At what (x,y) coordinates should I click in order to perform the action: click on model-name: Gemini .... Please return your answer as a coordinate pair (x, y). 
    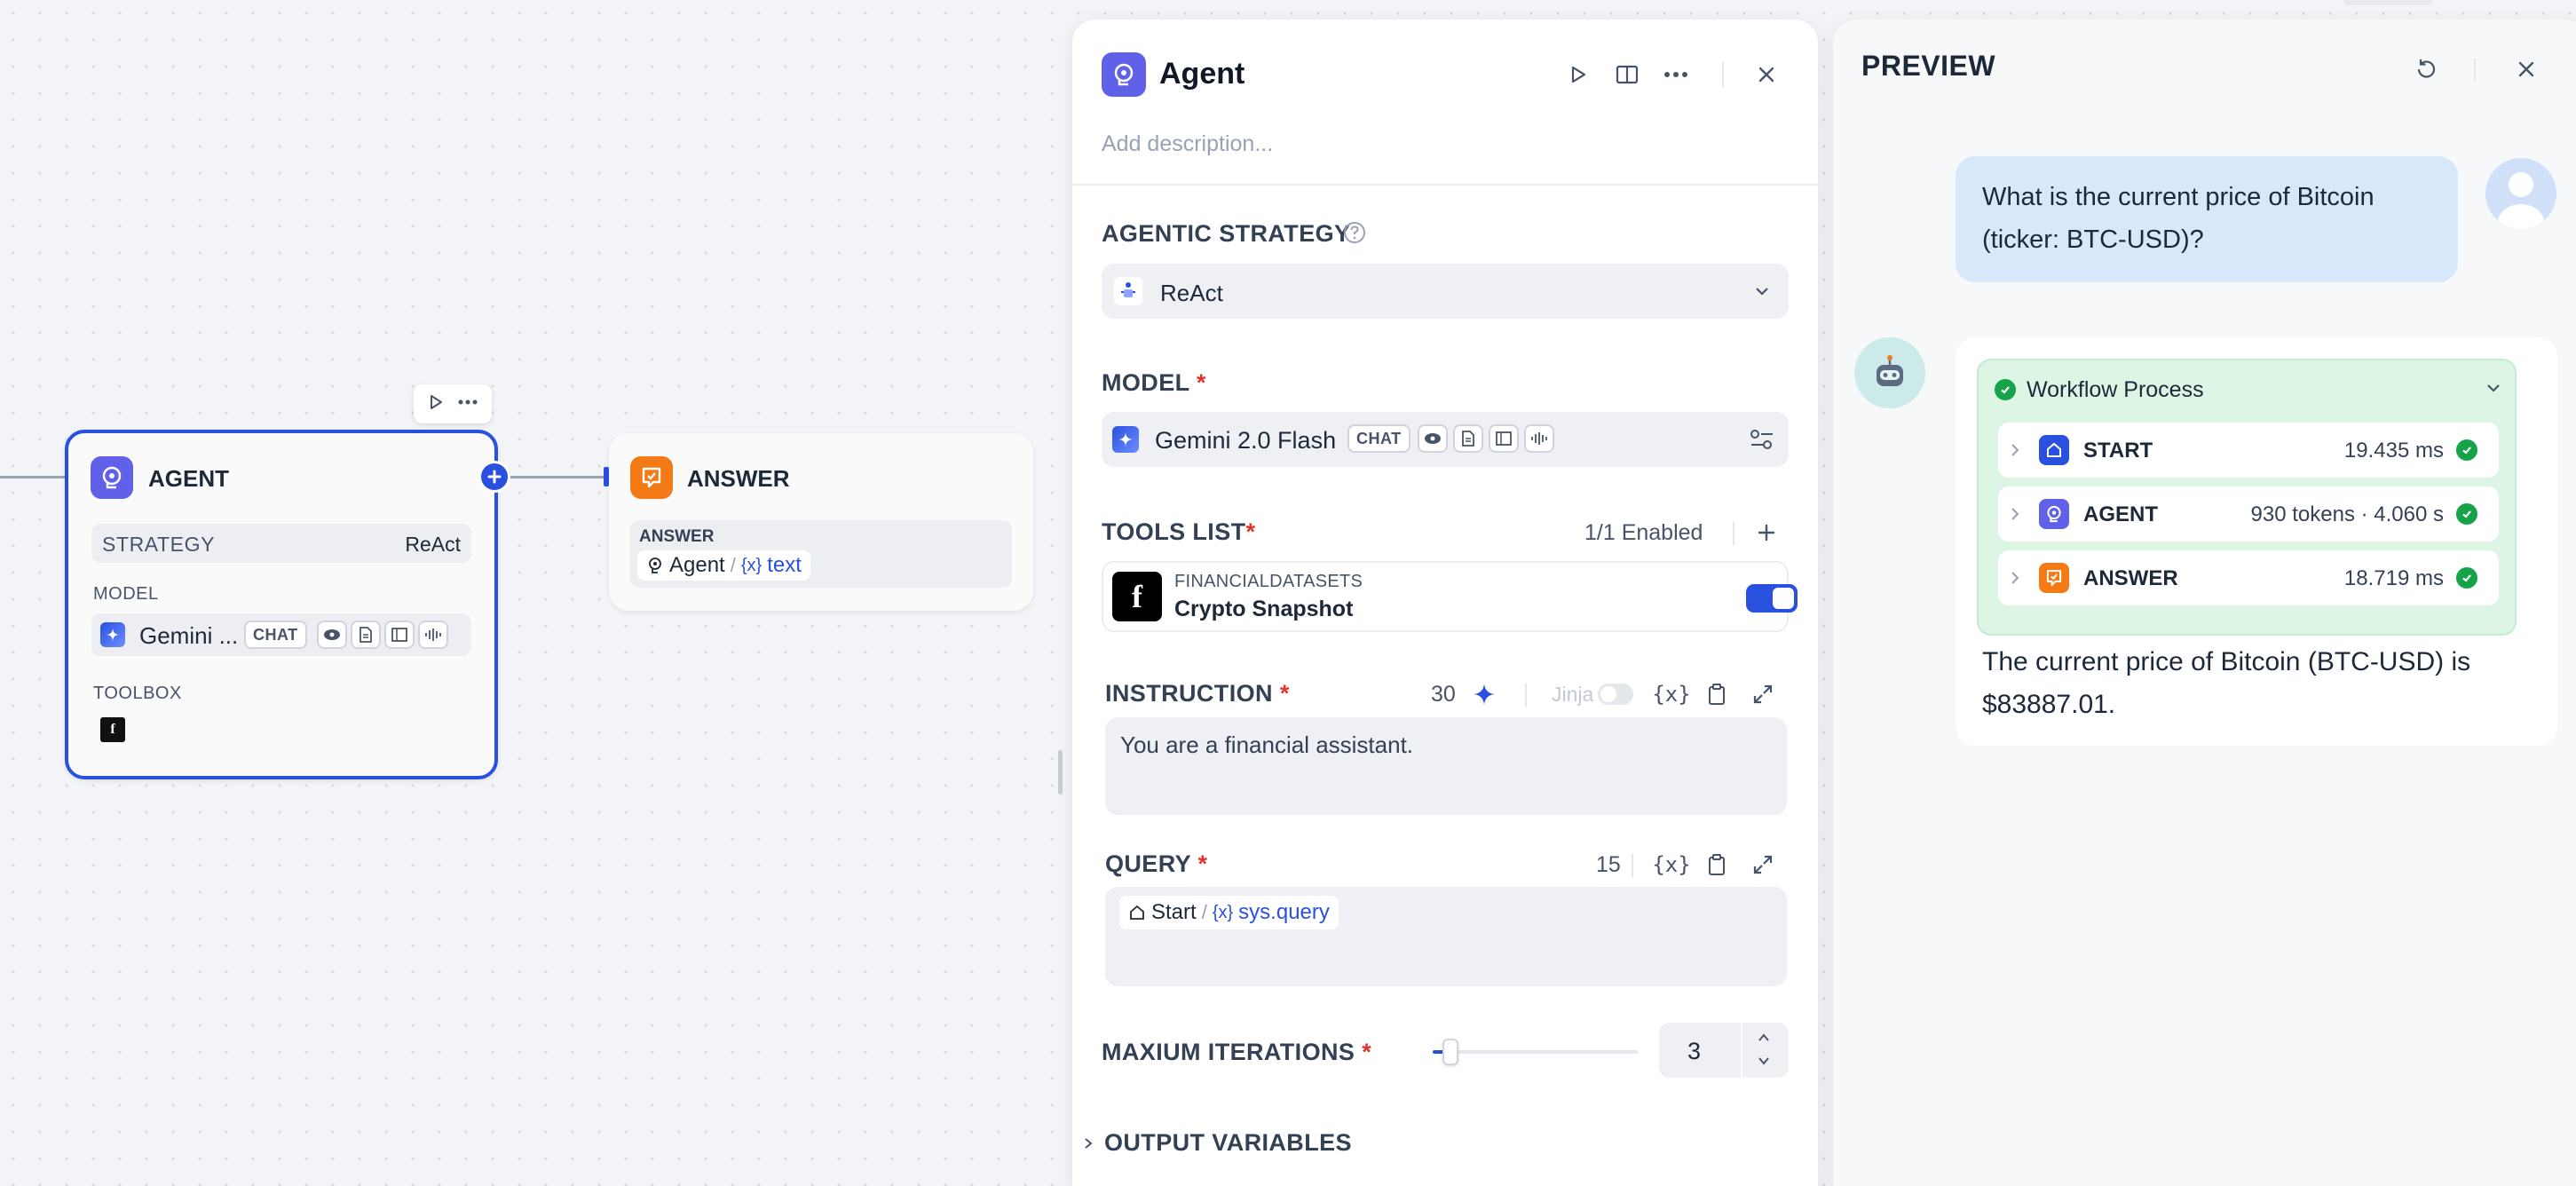
    Looking at the image, I should click on (189, 635).